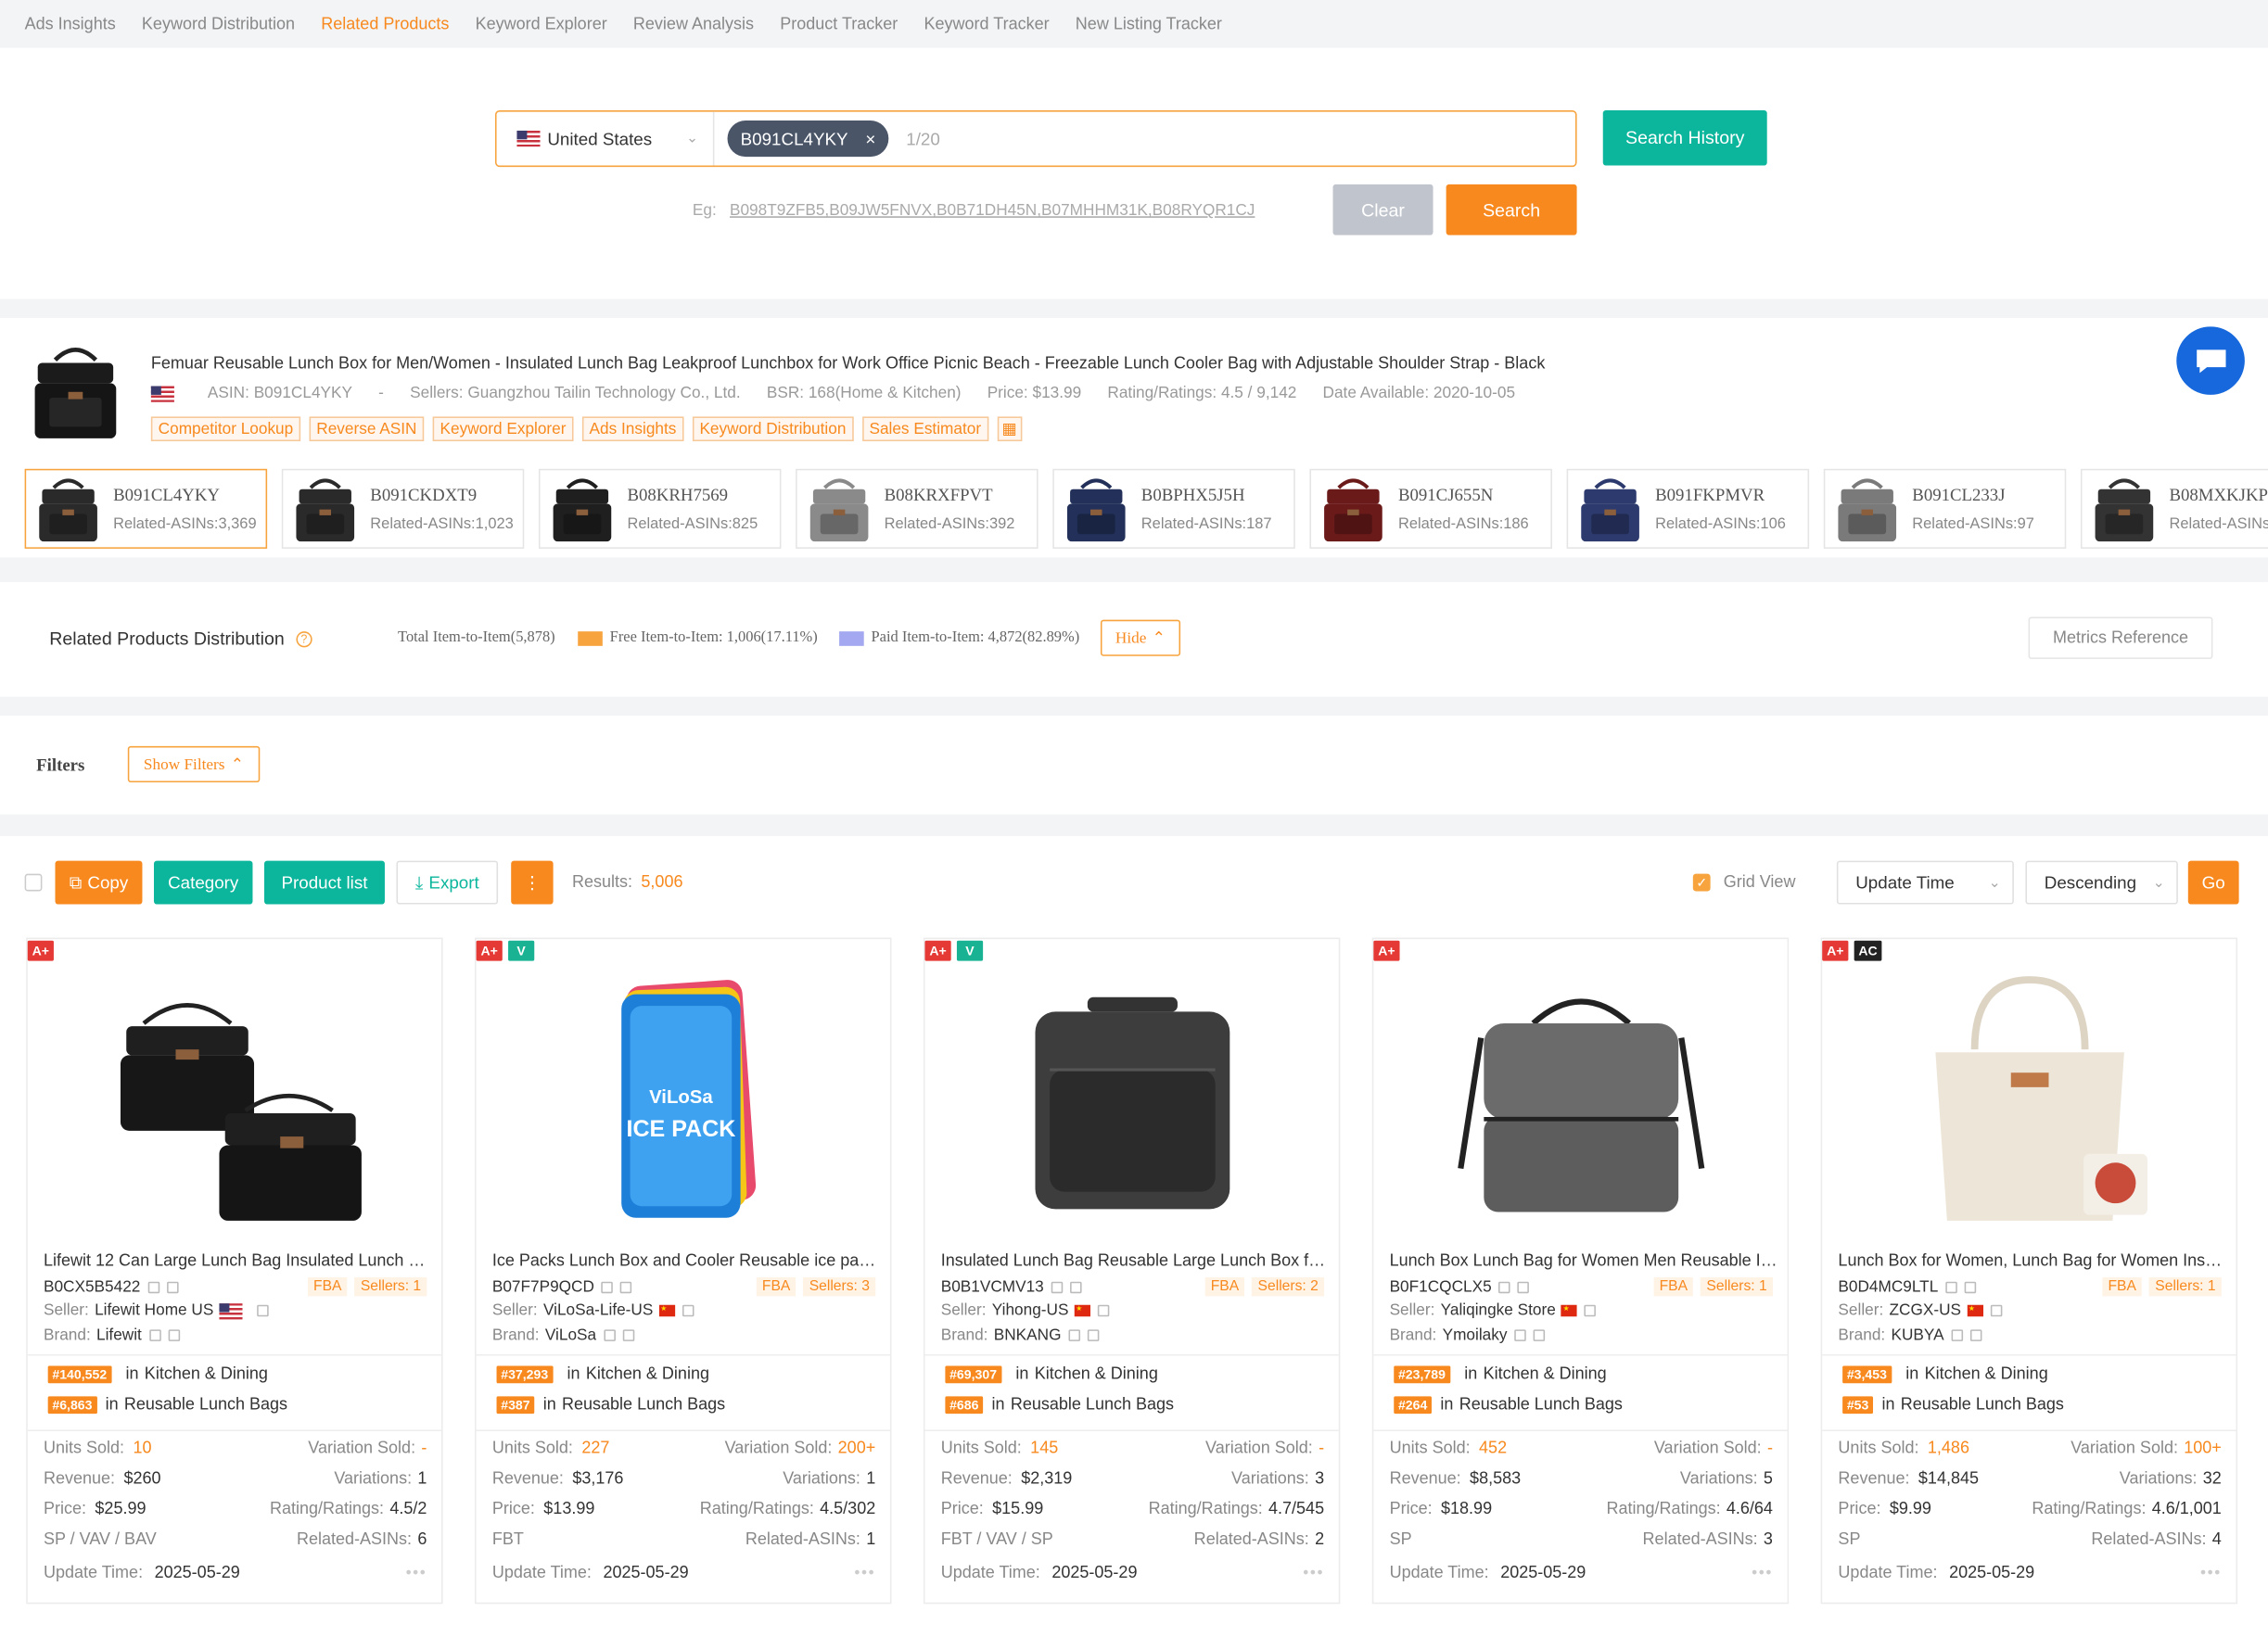 This screenshot has height=1637, width=2268. Describe the element at coordinates (218, 23) in the screenshot. I see `tab-keyword-distribution: Keyword Distribution` at that location.